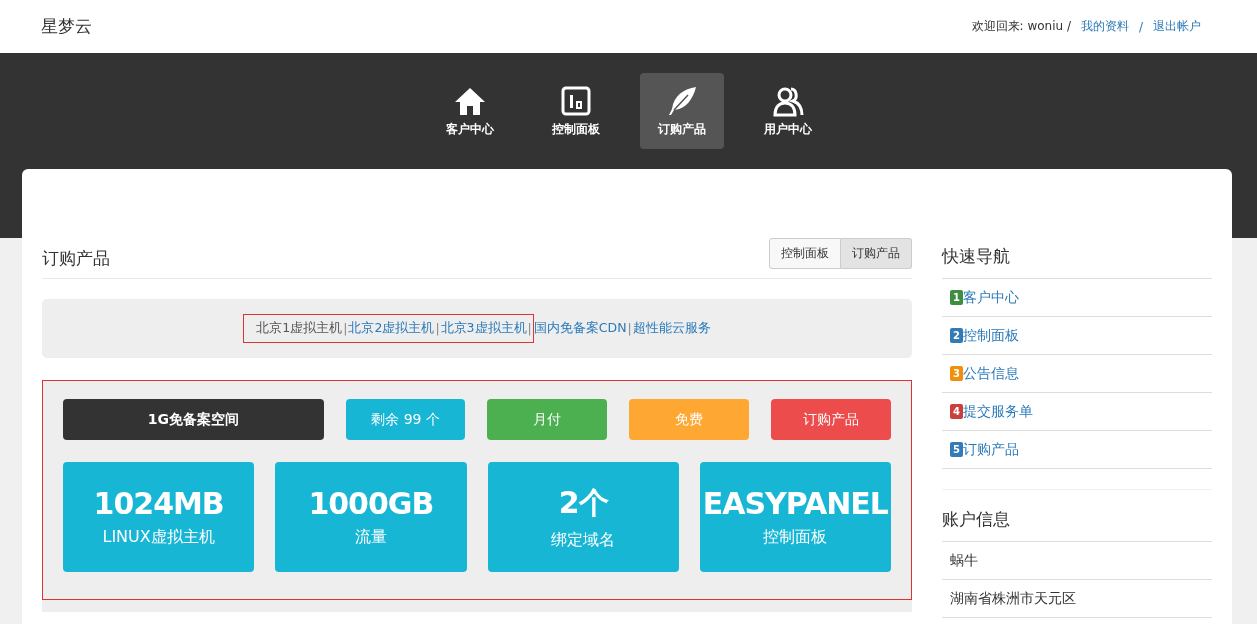 Image resolution: width=1257 pixels, height=624 pixels. I want to click on quick-nav-link: 公告信息, so click(991, 373).